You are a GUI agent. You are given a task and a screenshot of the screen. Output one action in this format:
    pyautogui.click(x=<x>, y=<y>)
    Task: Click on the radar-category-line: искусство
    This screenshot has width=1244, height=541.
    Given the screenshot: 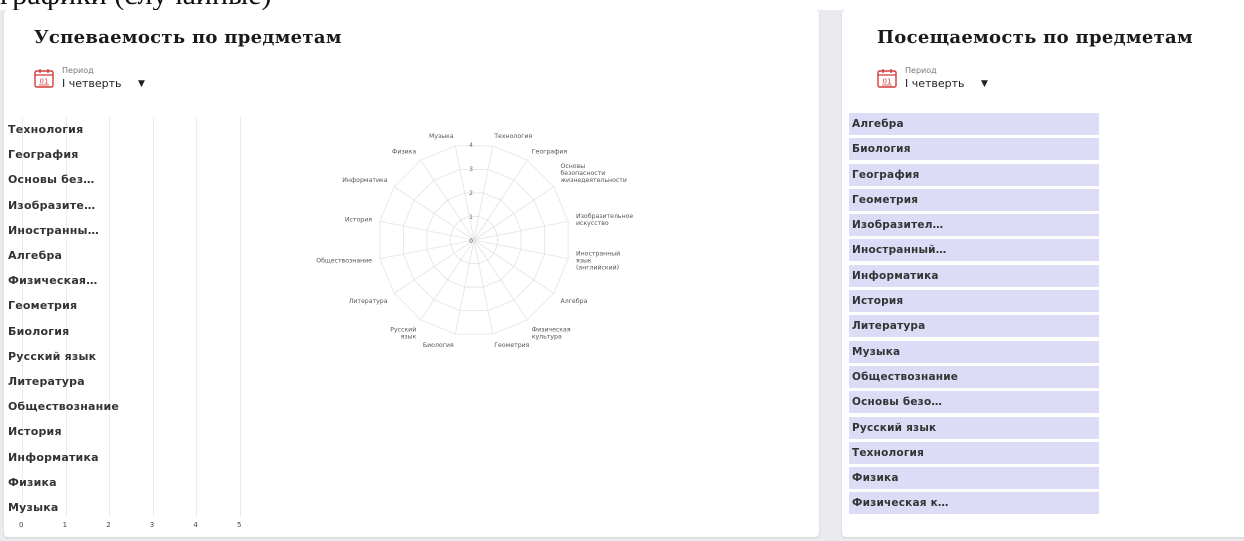 What is the action you would take?
    pyautogui.click(x=592, y=223)
    